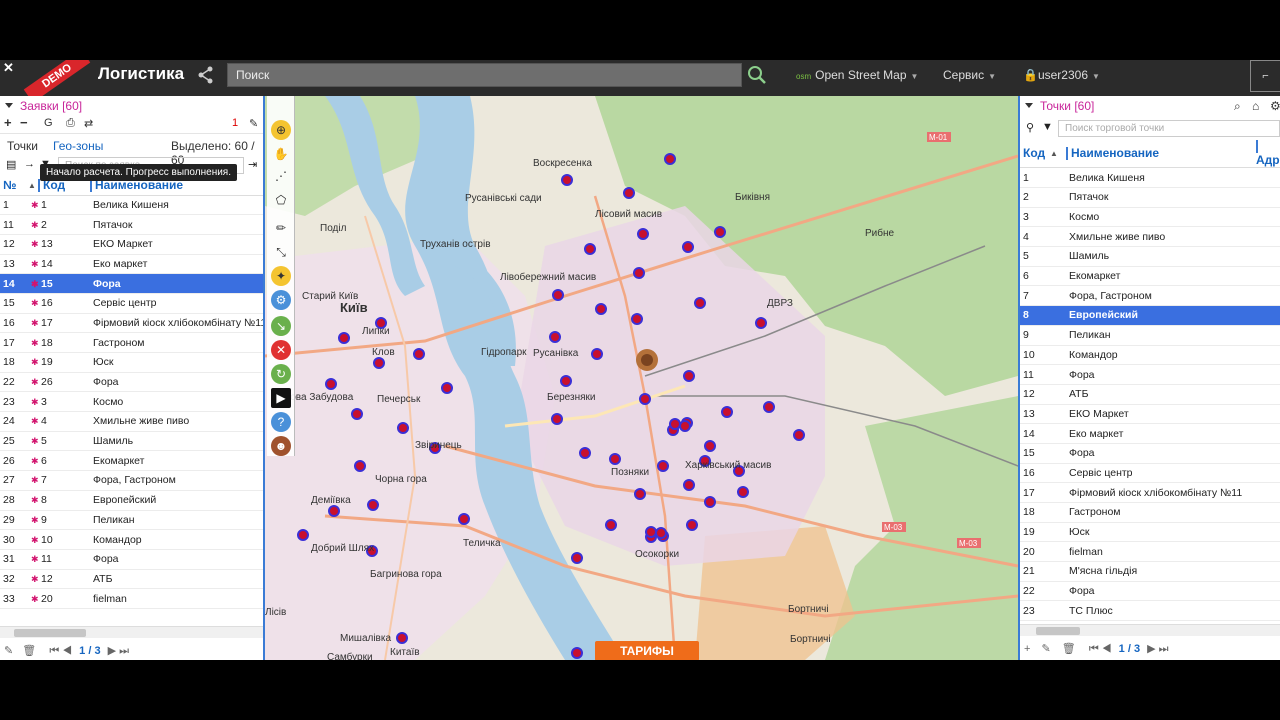 The width and height of the screenshot is (1280, 720). I want to click on pencil-icon: ✏, so click(281, 228).